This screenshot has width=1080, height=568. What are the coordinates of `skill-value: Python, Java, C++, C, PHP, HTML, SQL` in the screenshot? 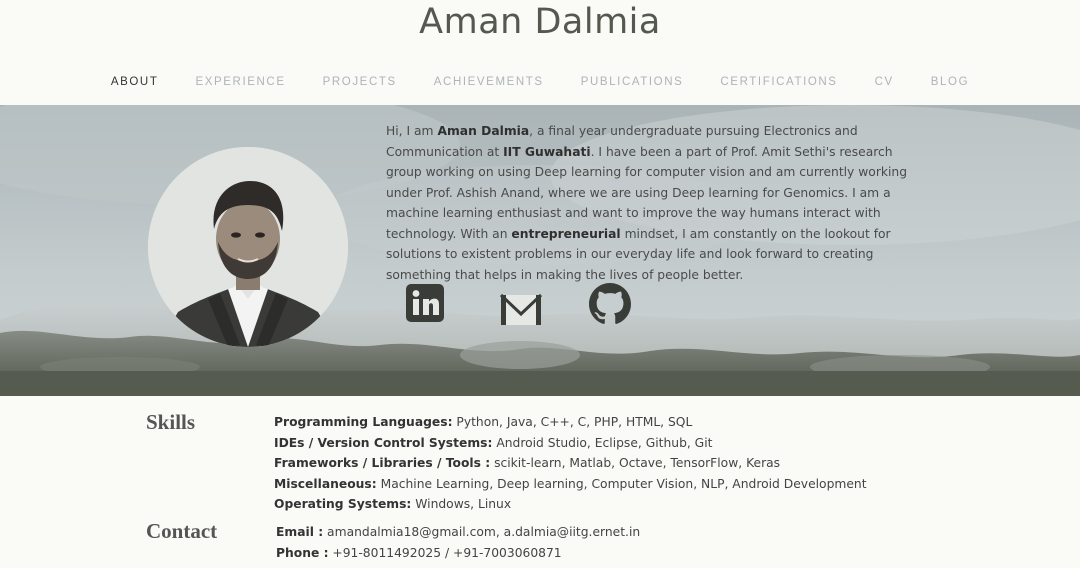 It's located at (572, 422).